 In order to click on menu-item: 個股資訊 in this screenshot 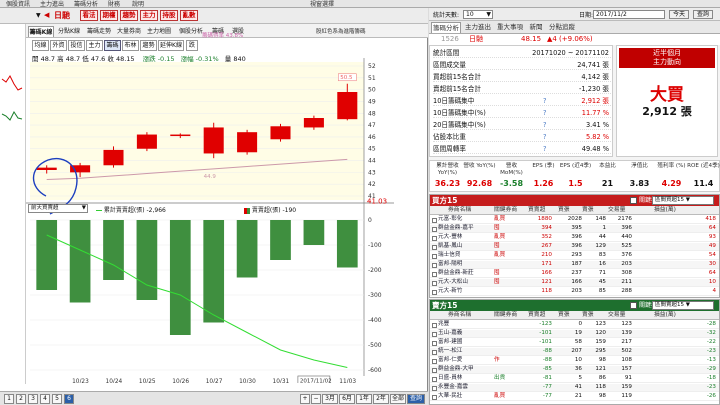, I will do `click(18, 4)`.